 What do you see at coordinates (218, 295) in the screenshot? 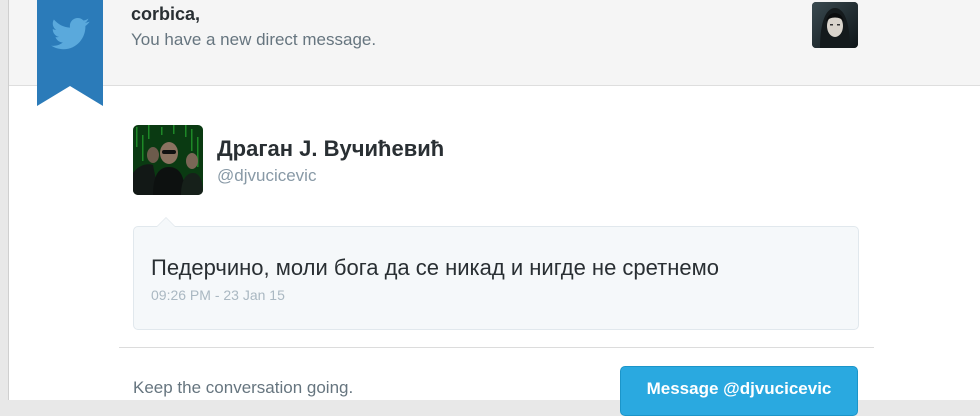
I see `message-timestamp: 09:26 PM - 23 Jan 15` at bounding box center [218, 295].